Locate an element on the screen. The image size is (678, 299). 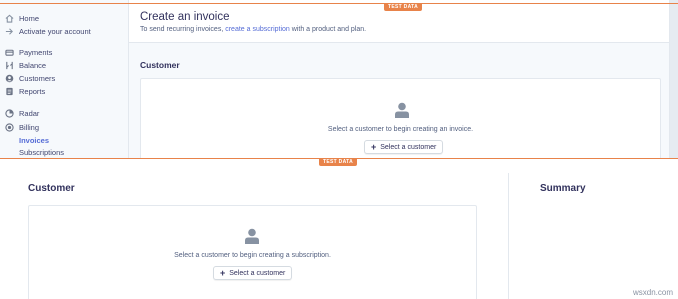
sidebar-item-label: Home is located at coordinates (29, 18).